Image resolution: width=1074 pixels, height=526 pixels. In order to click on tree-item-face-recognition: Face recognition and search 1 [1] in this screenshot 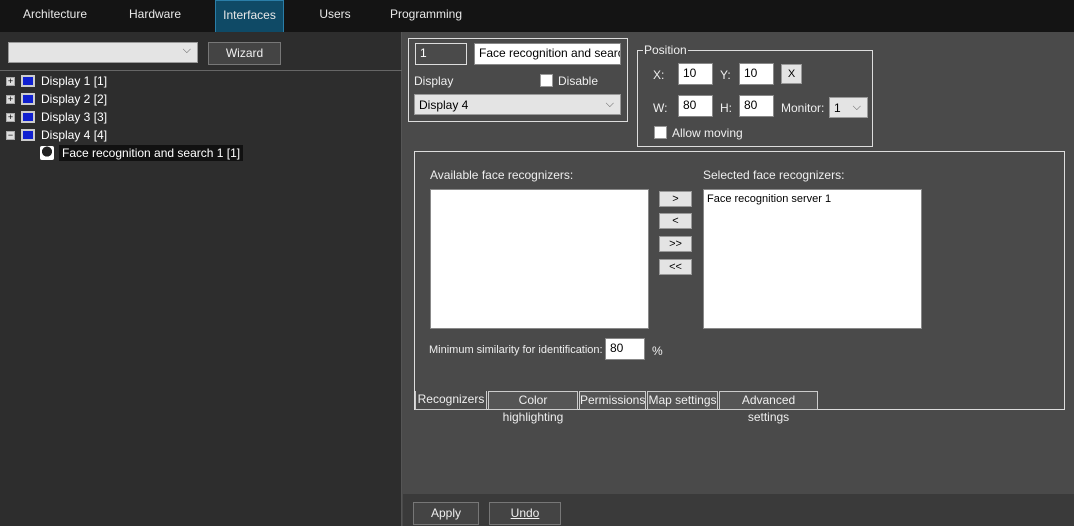, I will do `click(142, 153)`.